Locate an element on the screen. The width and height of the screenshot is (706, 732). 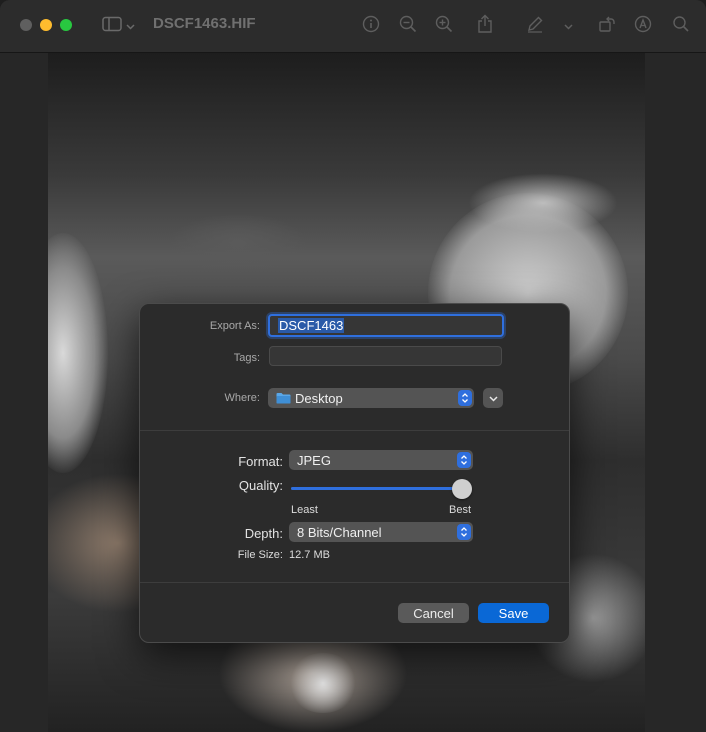
export-as-value: DSCF1463 is located at coordinates (311, 325).